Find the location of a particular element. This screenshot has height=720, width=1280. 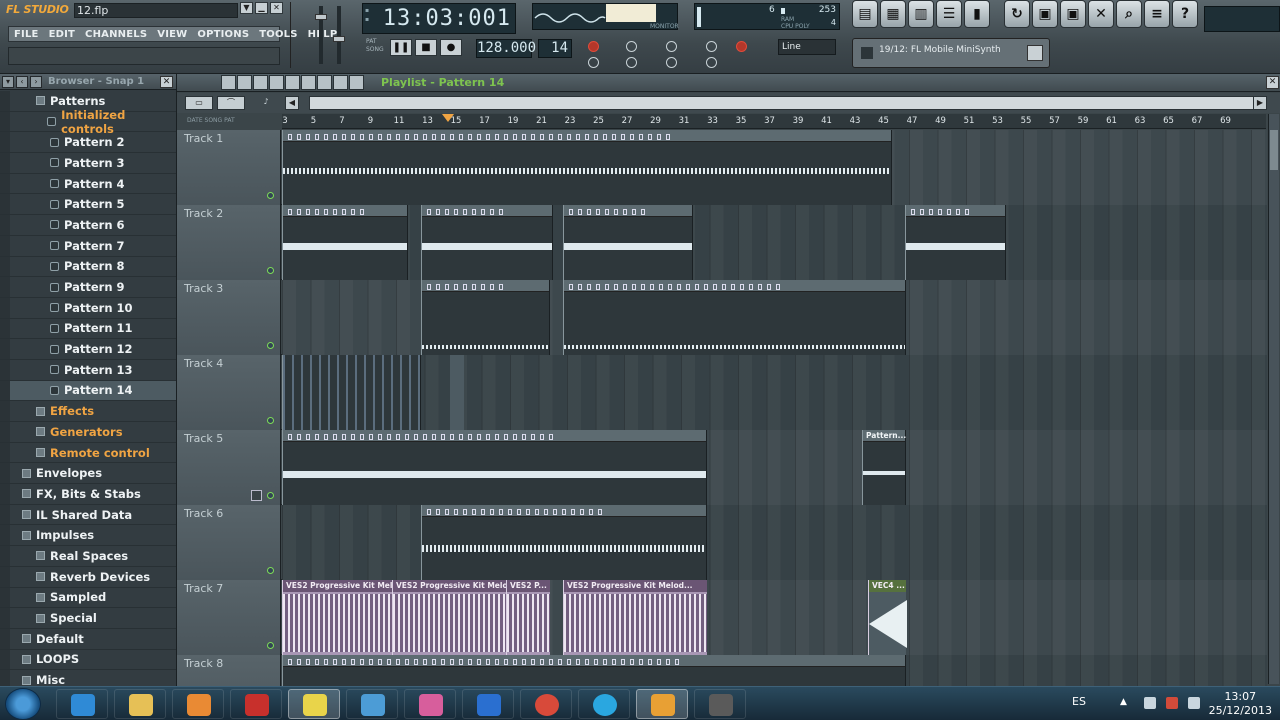

tools-icon: ✕ is located at coordinates (1101, 14).